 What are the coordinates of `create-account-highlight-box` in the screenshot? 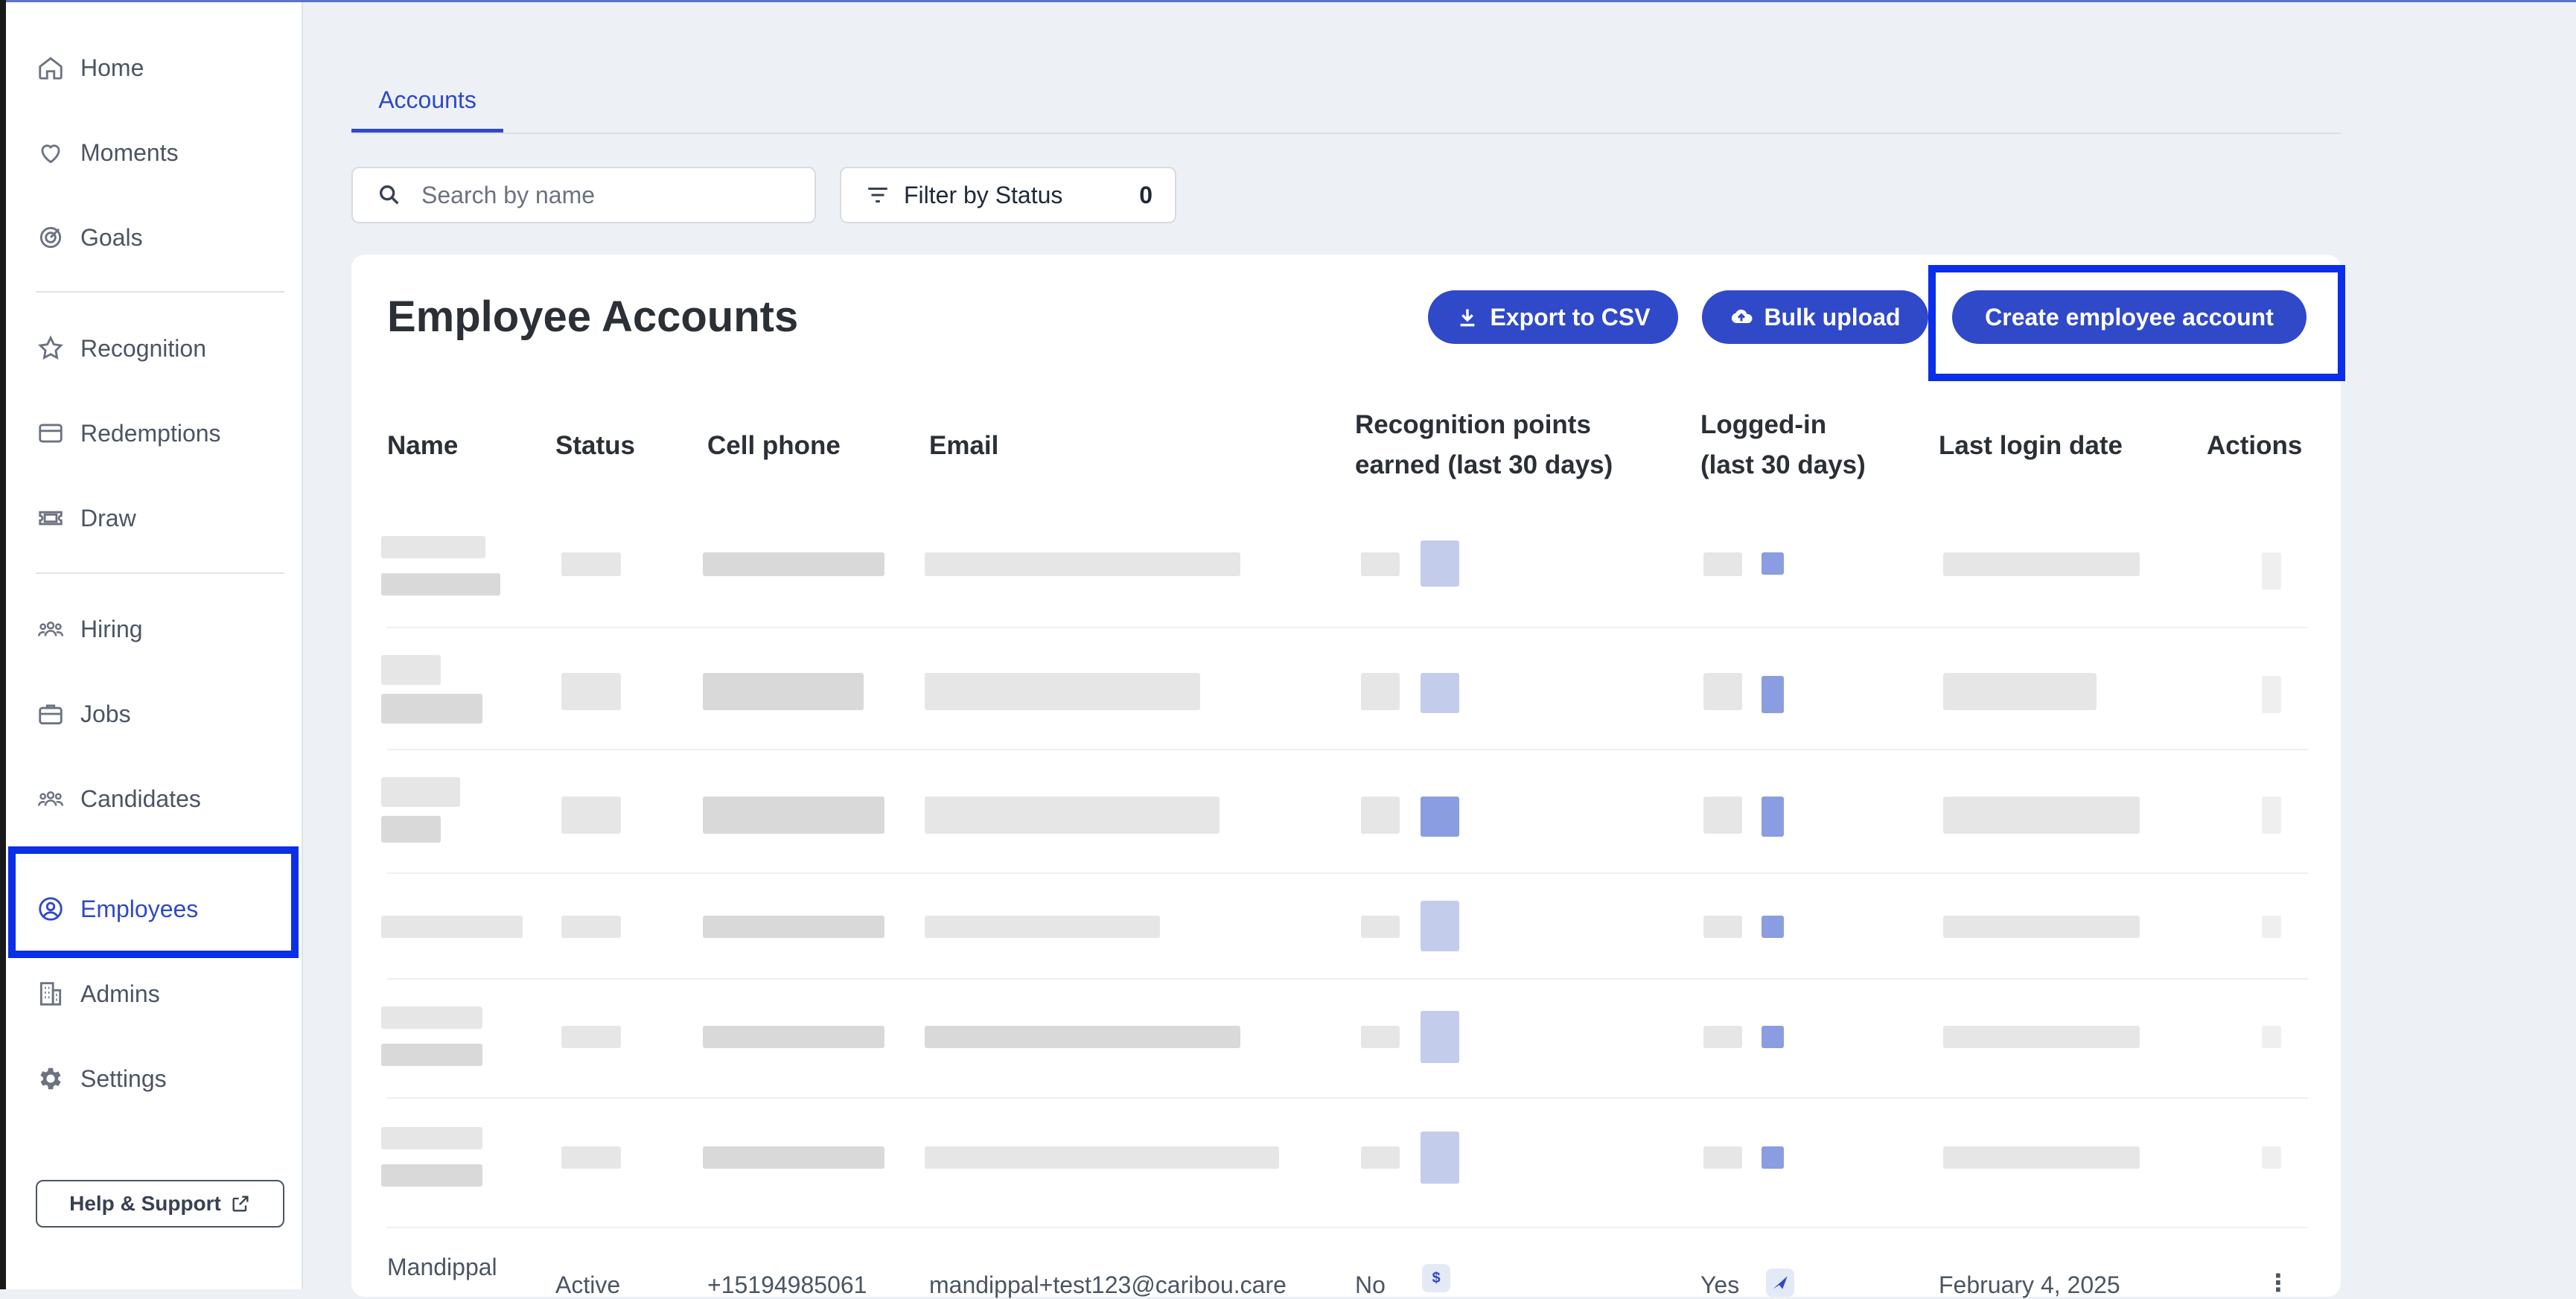 It's located at (2136, 323).